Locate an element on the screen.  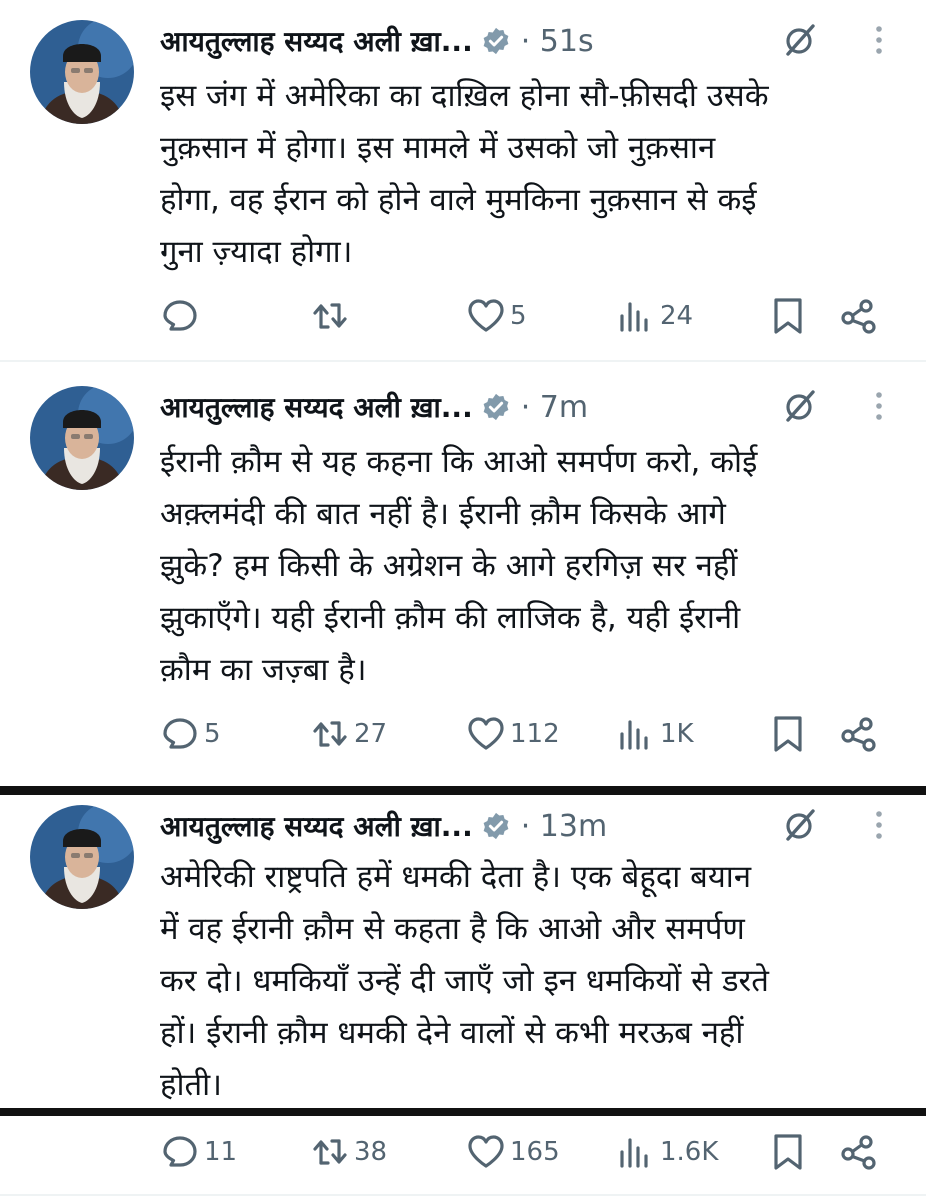
views-count: 1.6K is located at coordinates (689, 1152).